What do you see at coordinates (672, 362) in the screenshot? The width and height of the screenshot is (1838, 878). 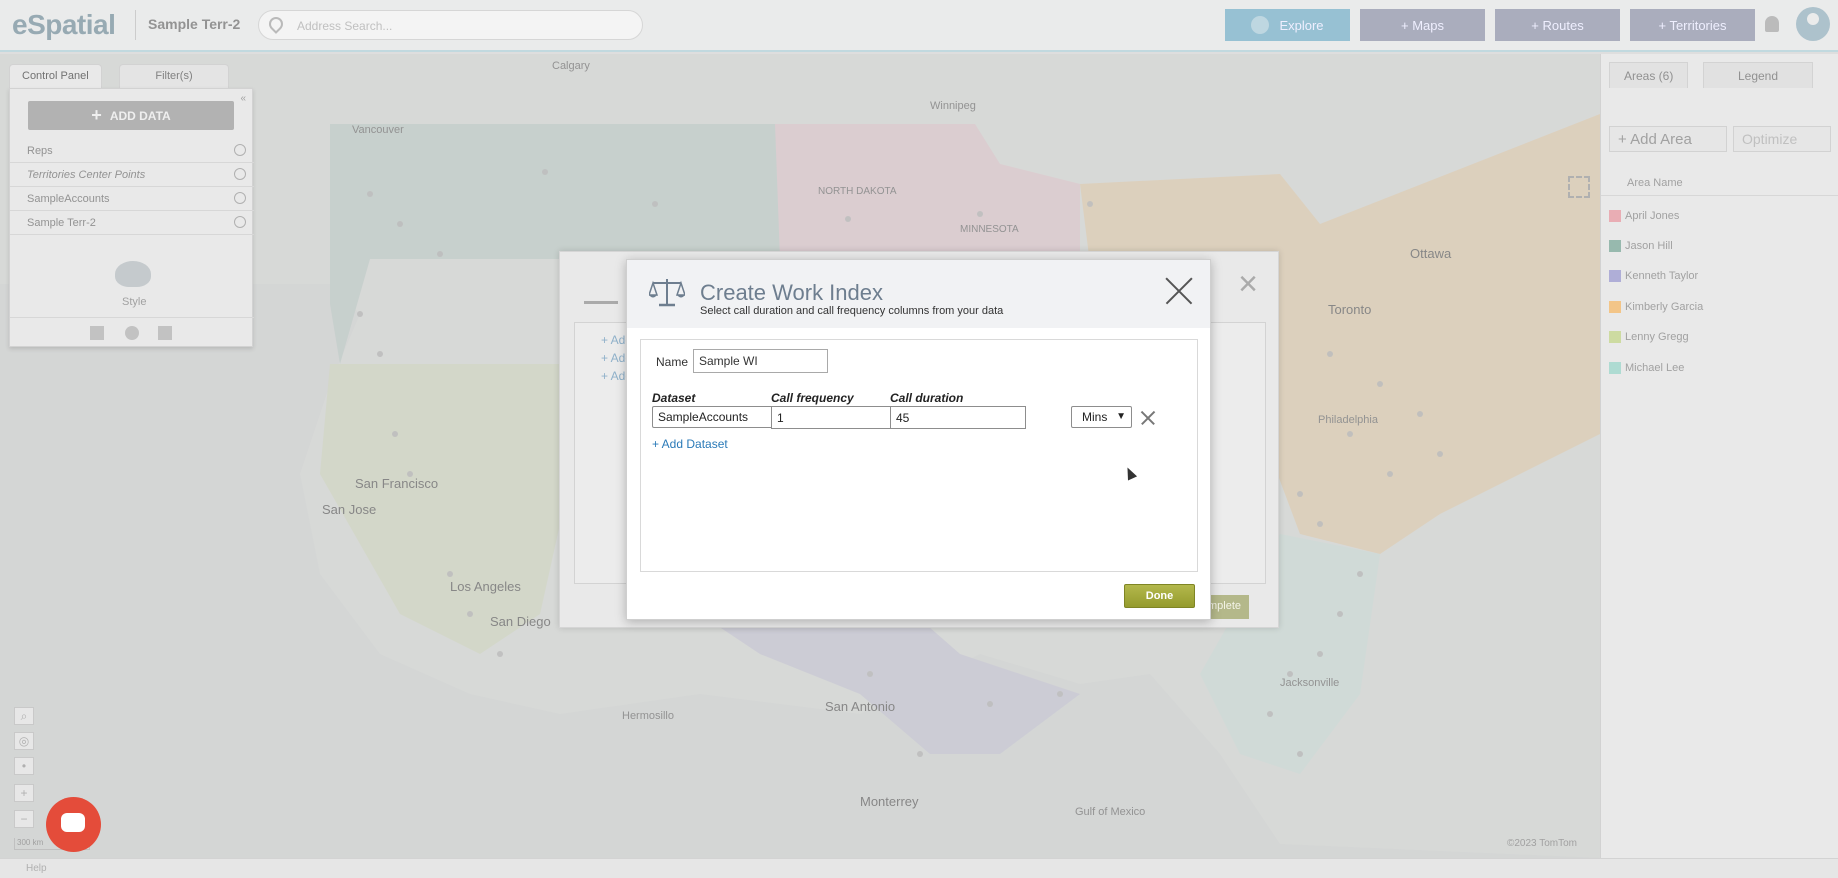 I see `name-label: Name` at bounding box center [672, 362].